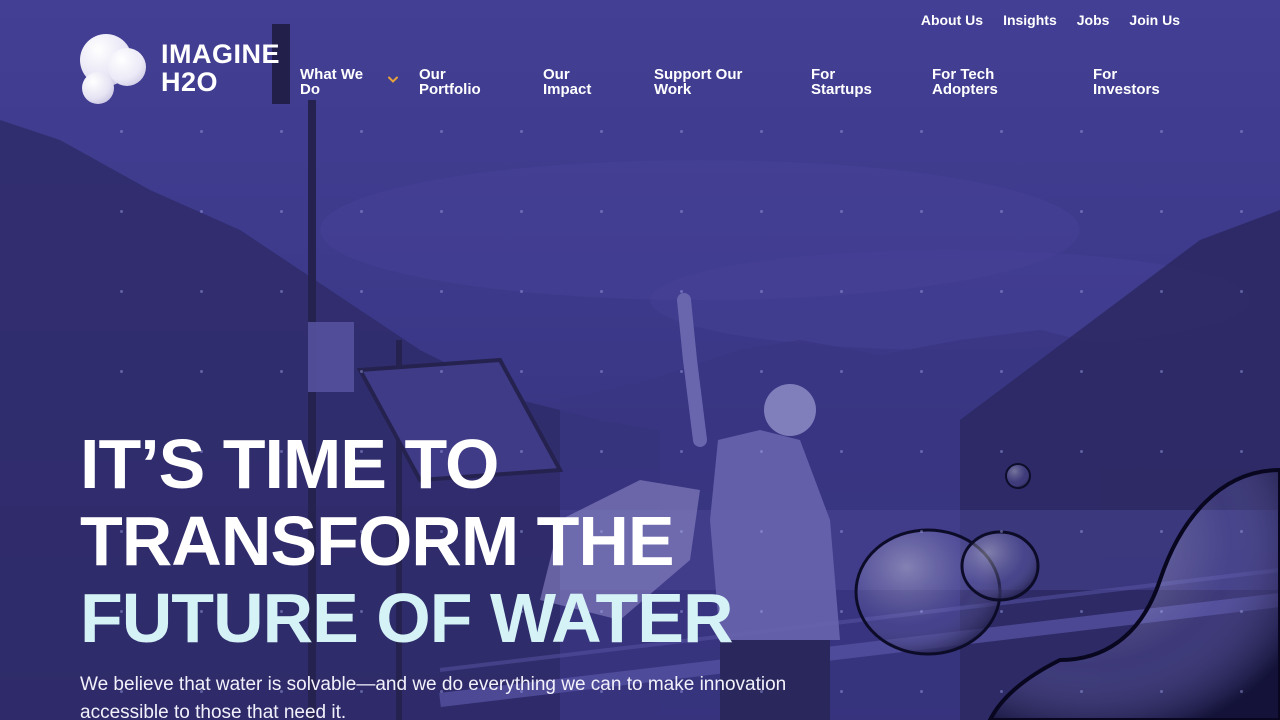  What do you see at coordinates (1154, 20) in the screenshot?
I see `top-link-join-us: Join Us` at bounding box center [1154, 20].